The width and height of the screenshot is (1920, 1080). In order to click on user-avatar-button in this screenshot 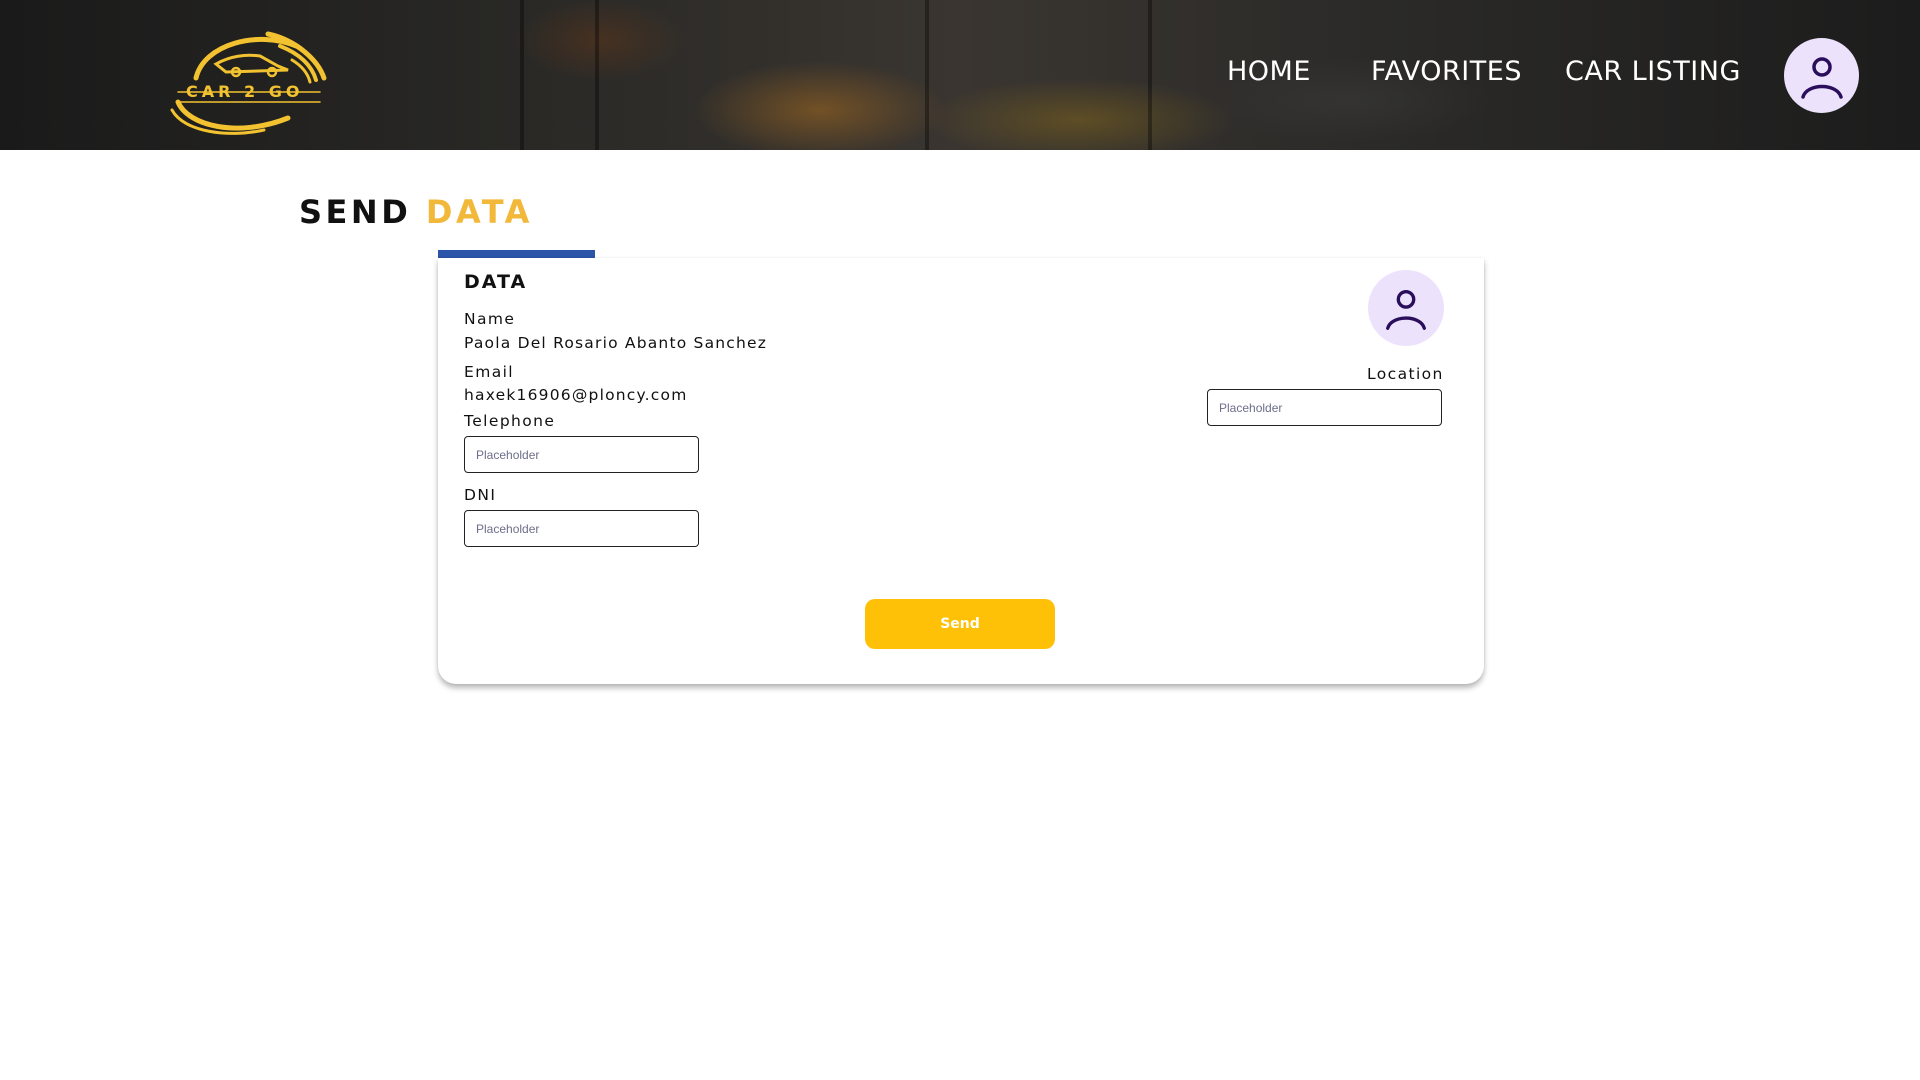, I will do `click(1821, 75)`.